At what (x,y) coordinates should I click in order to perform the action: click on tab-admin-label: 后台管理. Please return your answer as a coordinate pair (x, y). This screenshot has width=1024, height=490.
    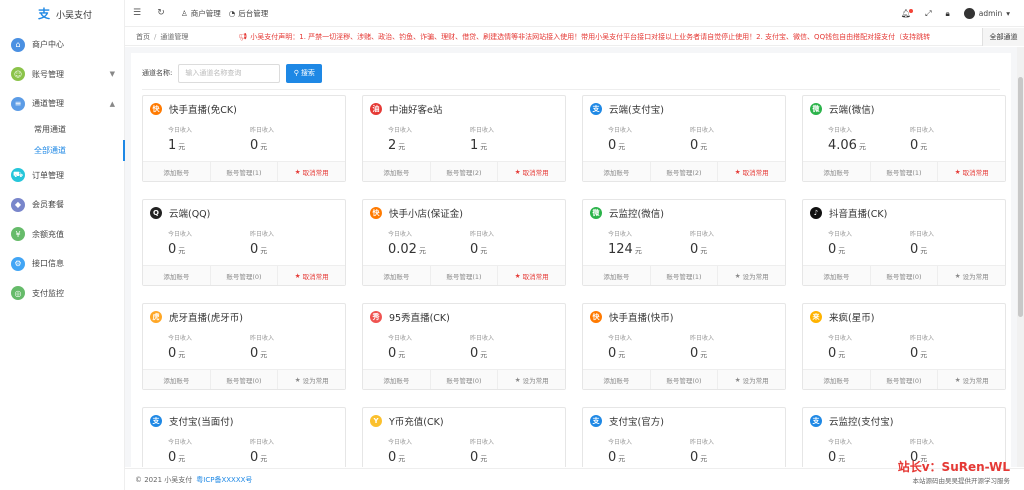
    Looking at the image, I should click on (253, 13).